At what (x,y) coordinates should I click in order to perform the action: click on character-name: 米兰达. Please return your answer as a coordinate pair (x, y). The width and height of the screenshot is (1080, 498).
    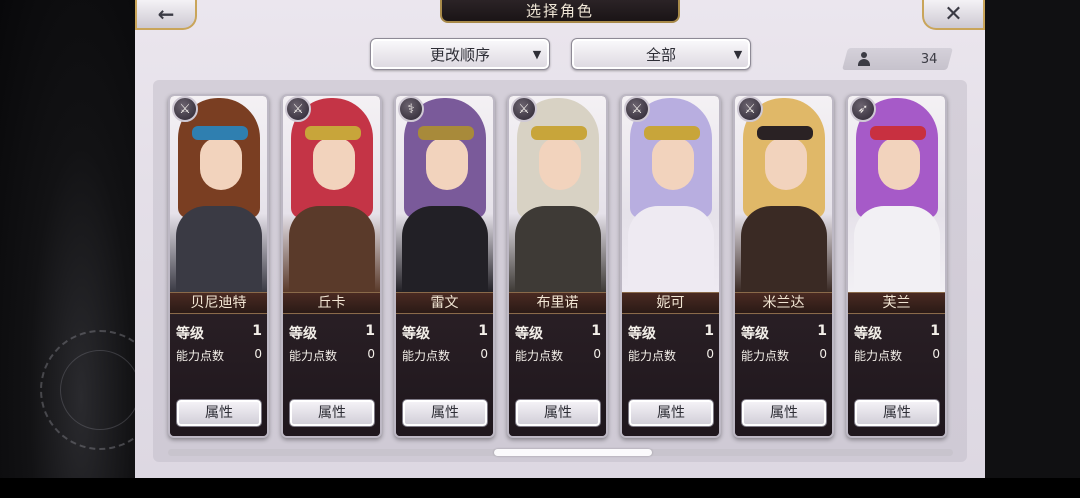
    Looking at the image, I should click on (783, 303).